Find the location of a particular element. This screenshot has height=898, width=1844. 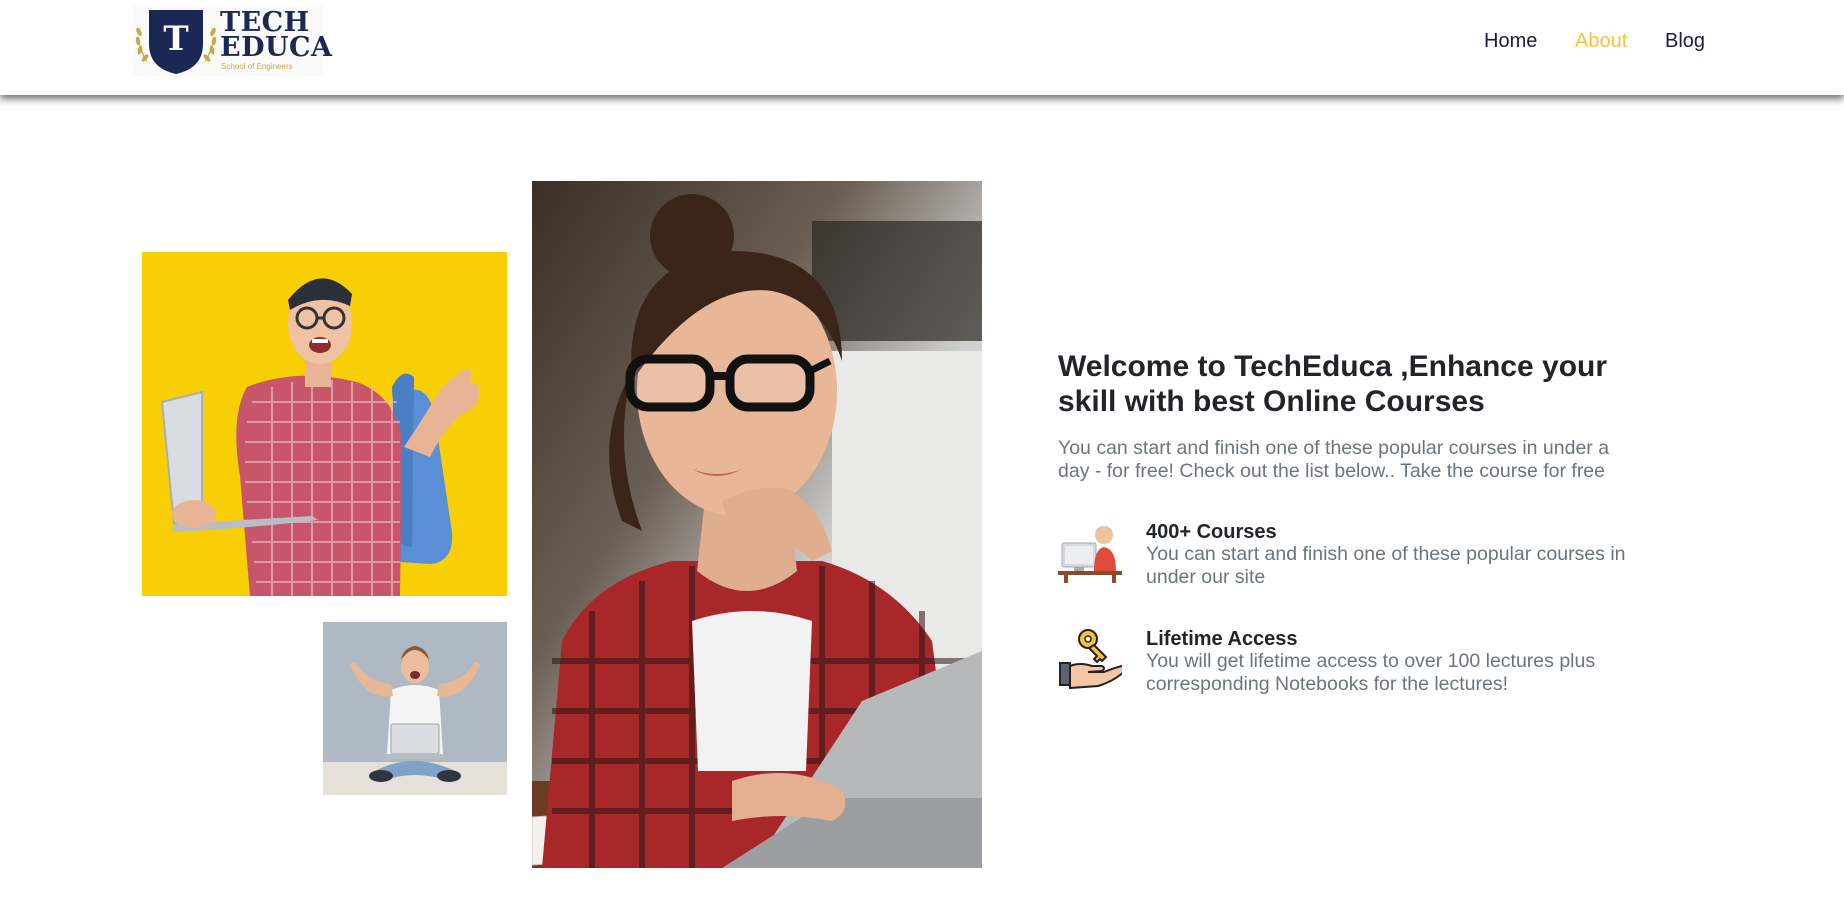

site-logo: T TECH EDUCA School of Engineers is located at coordinates (232, 41).